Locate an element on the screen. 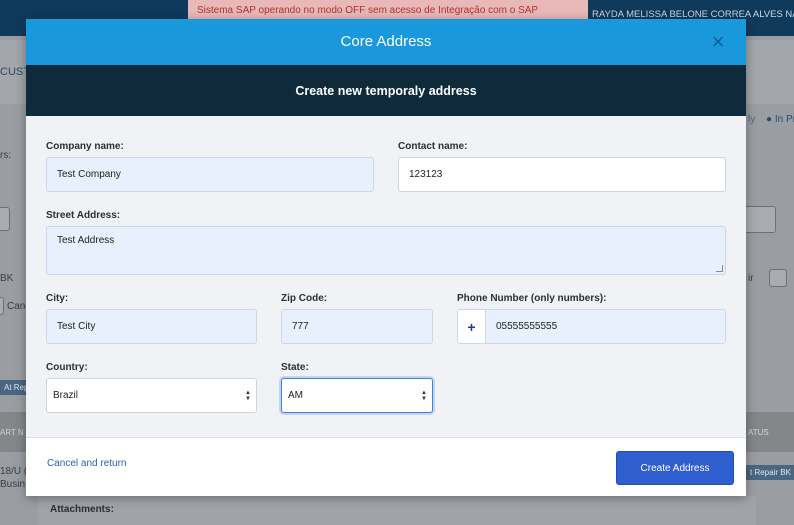 Image resolution: width=794 pixels, height=525 pixels. bg-fragment-in-pr-text: In Pr is located at coordinates (784, 119).